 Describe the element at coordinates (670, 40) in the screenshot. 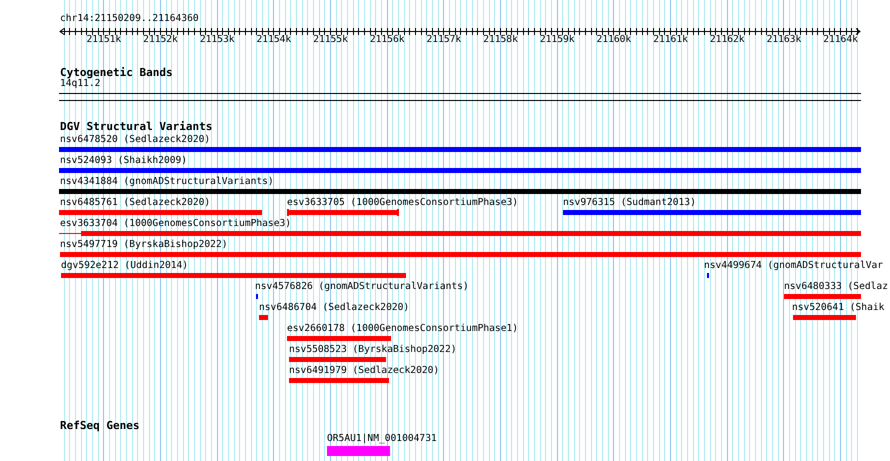

I see `tick-label: 21161k` at that location.